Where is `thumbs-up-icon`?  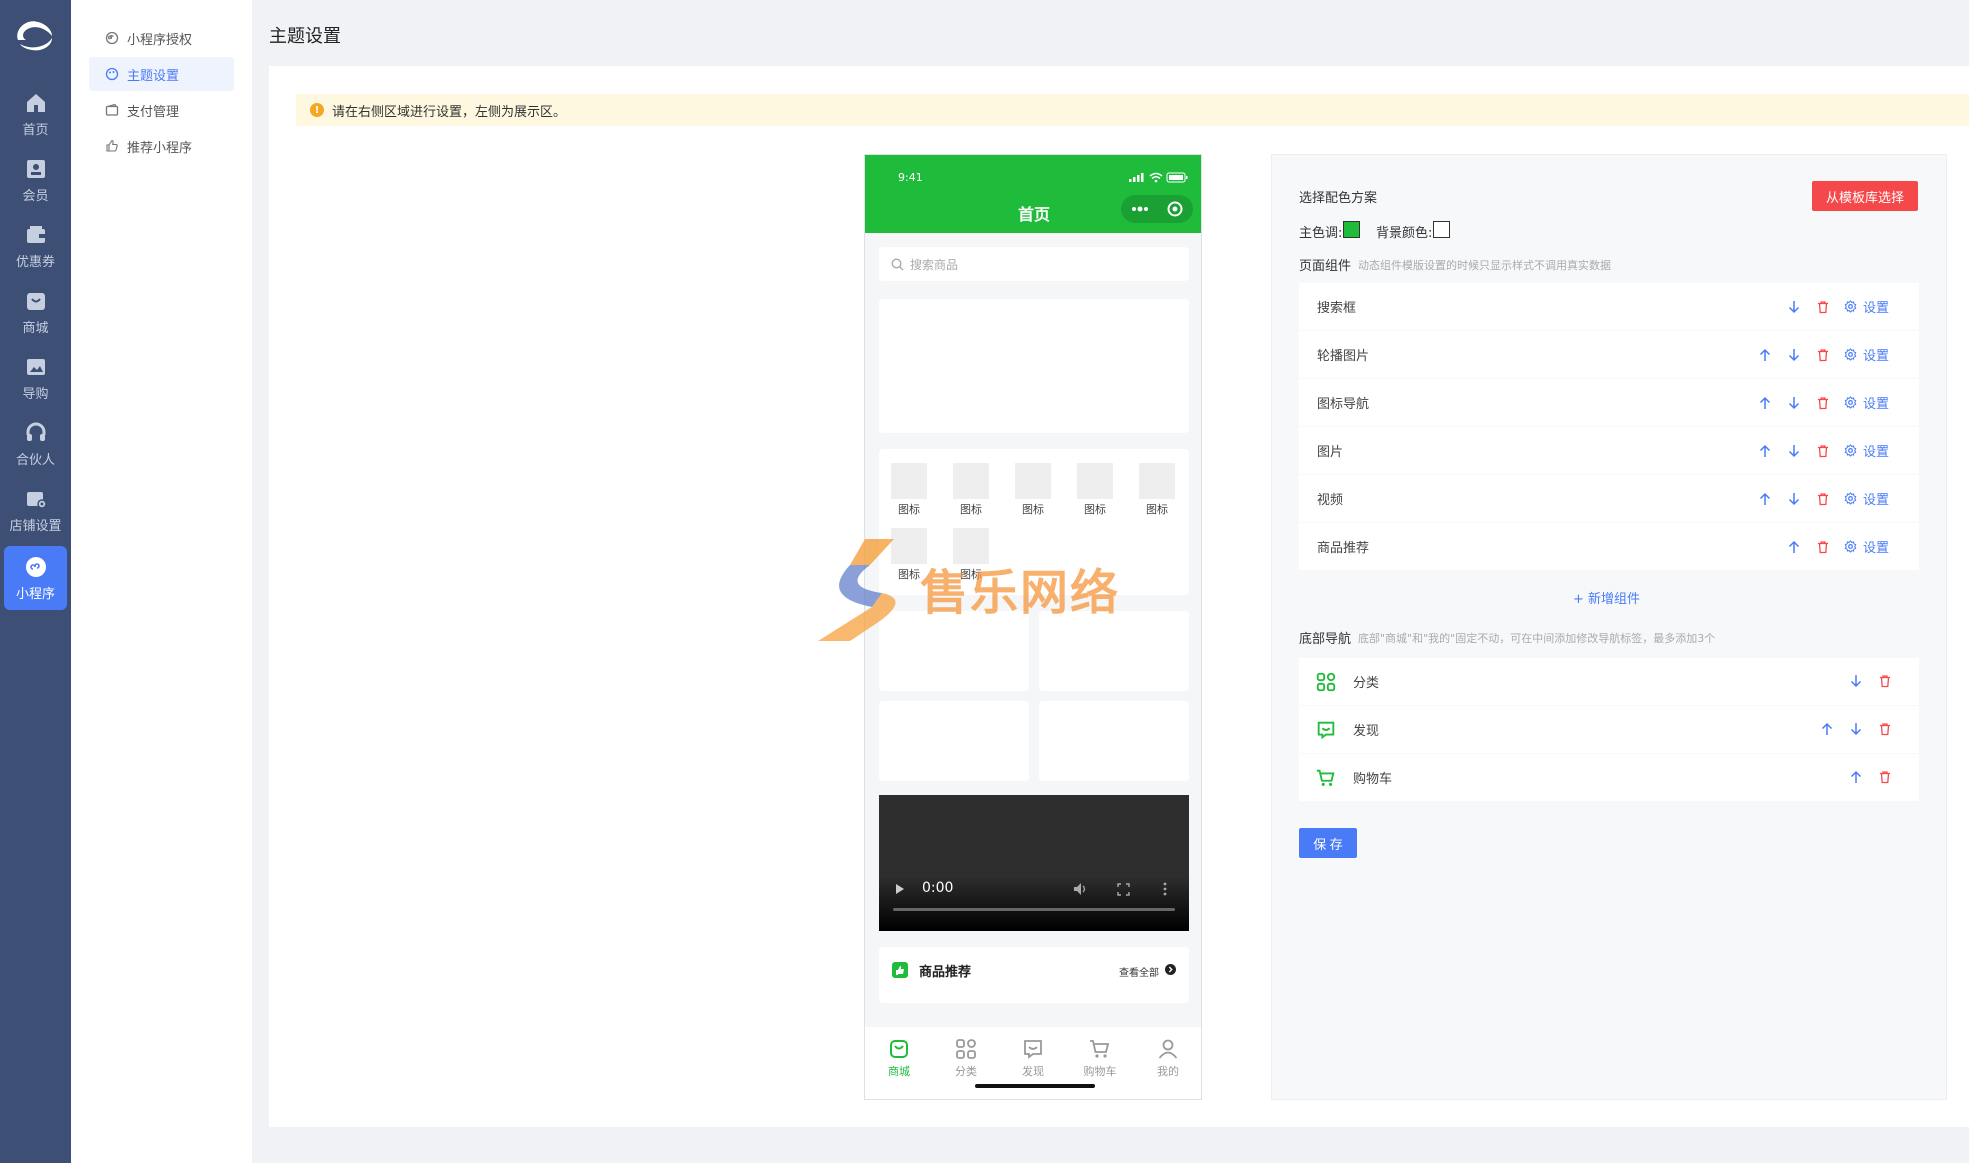
thumbs-up-icon is located at coordinates (112, 145).